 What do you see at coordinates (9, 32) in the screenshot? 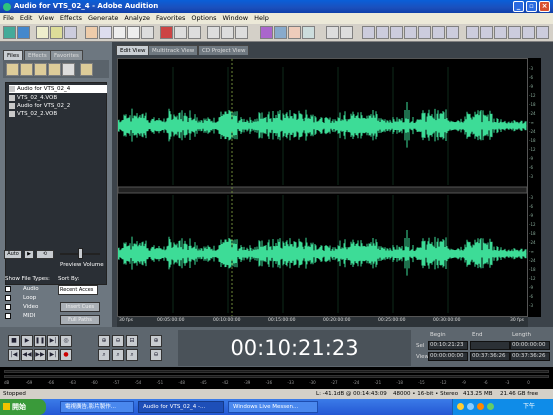
I see `edit-view-icon` at bounding box center [9, 32].